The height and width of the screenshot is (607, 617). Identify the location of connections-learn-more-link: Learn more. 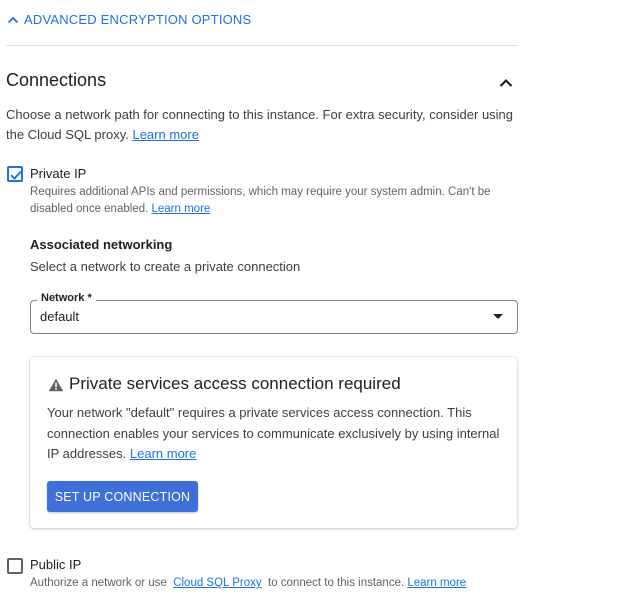
(165, 134).